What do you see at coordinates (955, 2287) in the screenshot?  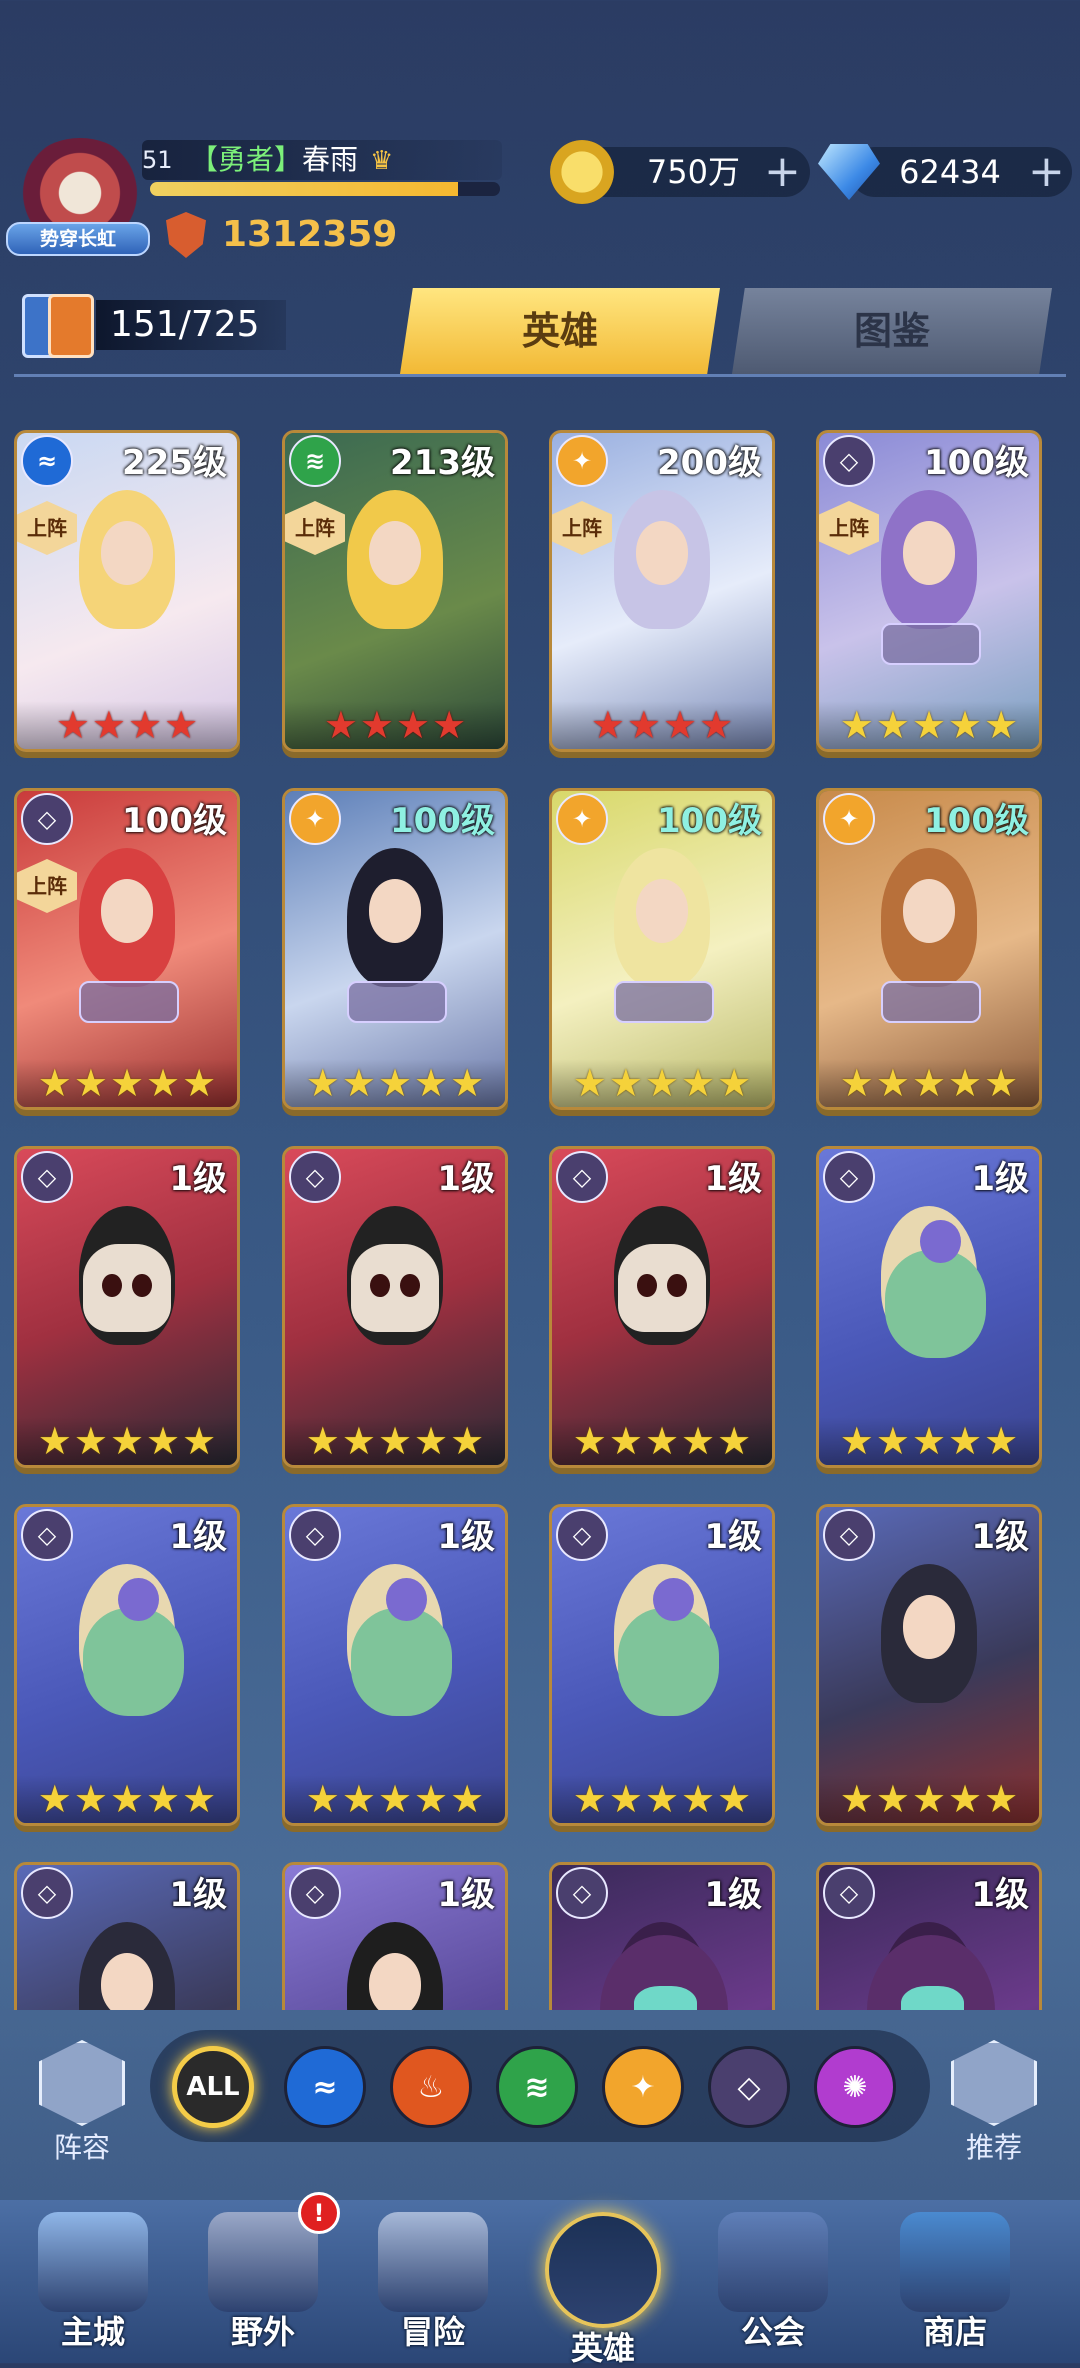 I see `nav-shop-button: 商店` at bounding box center [955, 2287].